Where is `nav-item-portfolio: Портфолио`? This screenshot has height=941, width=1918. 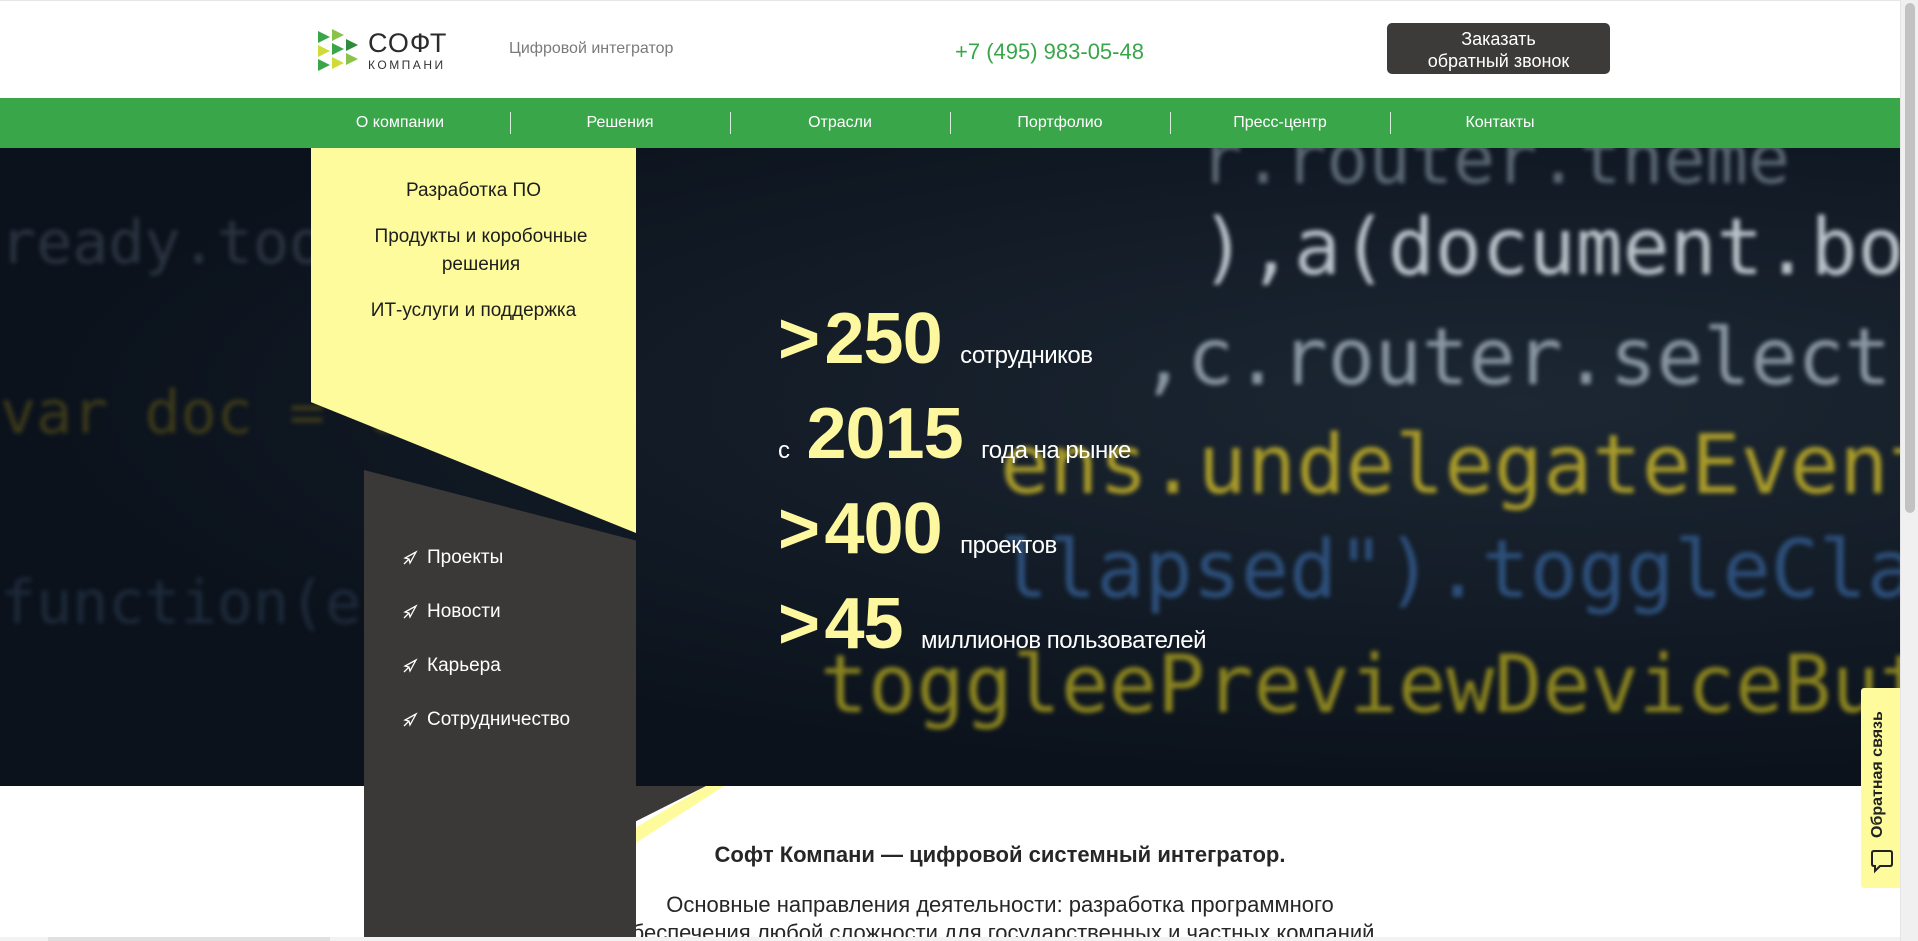
nav-item-portfolio: Портфолио is located at coordinates (1060, 123).